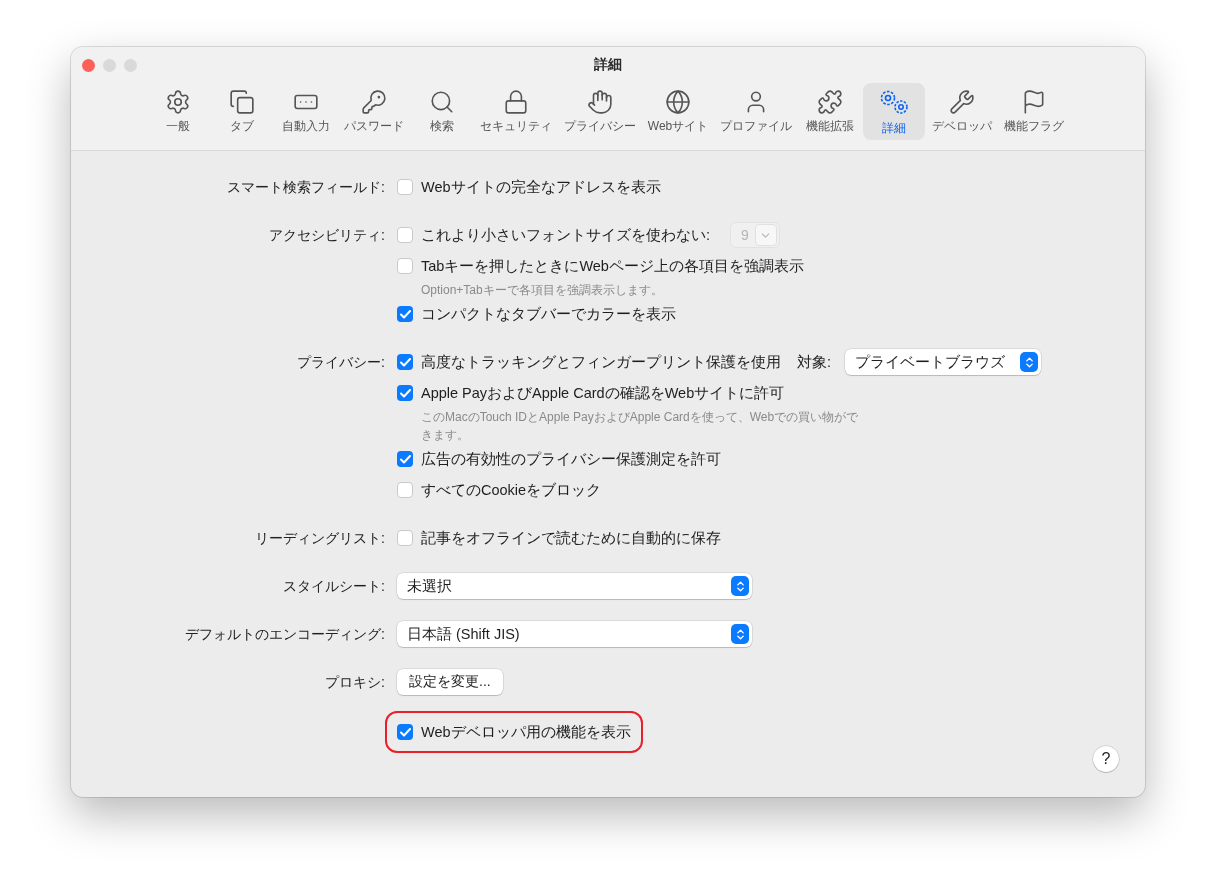 Image resolution: width=1216 pixels, height=891 pixels. I want to click on checkbox-label: 記事をオフラインで読むために自動的に保存, so click(571, 538).